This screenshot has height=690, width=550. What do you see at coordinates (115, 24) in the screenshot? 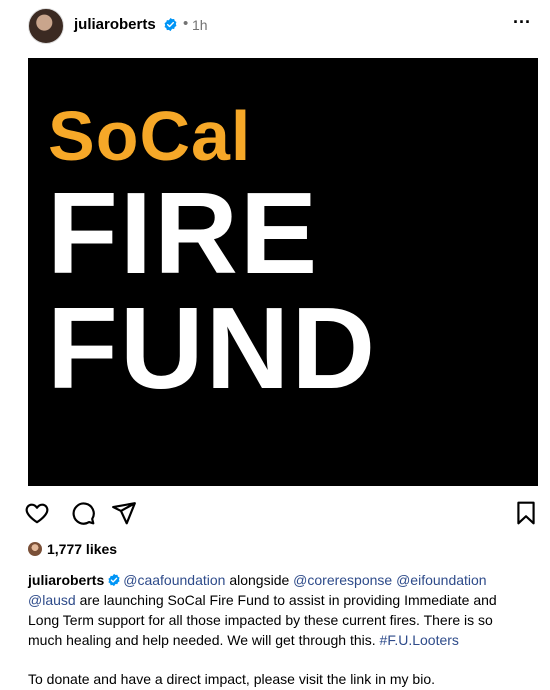
I see `username: juliaroberts` at bounding box center [115, 24].